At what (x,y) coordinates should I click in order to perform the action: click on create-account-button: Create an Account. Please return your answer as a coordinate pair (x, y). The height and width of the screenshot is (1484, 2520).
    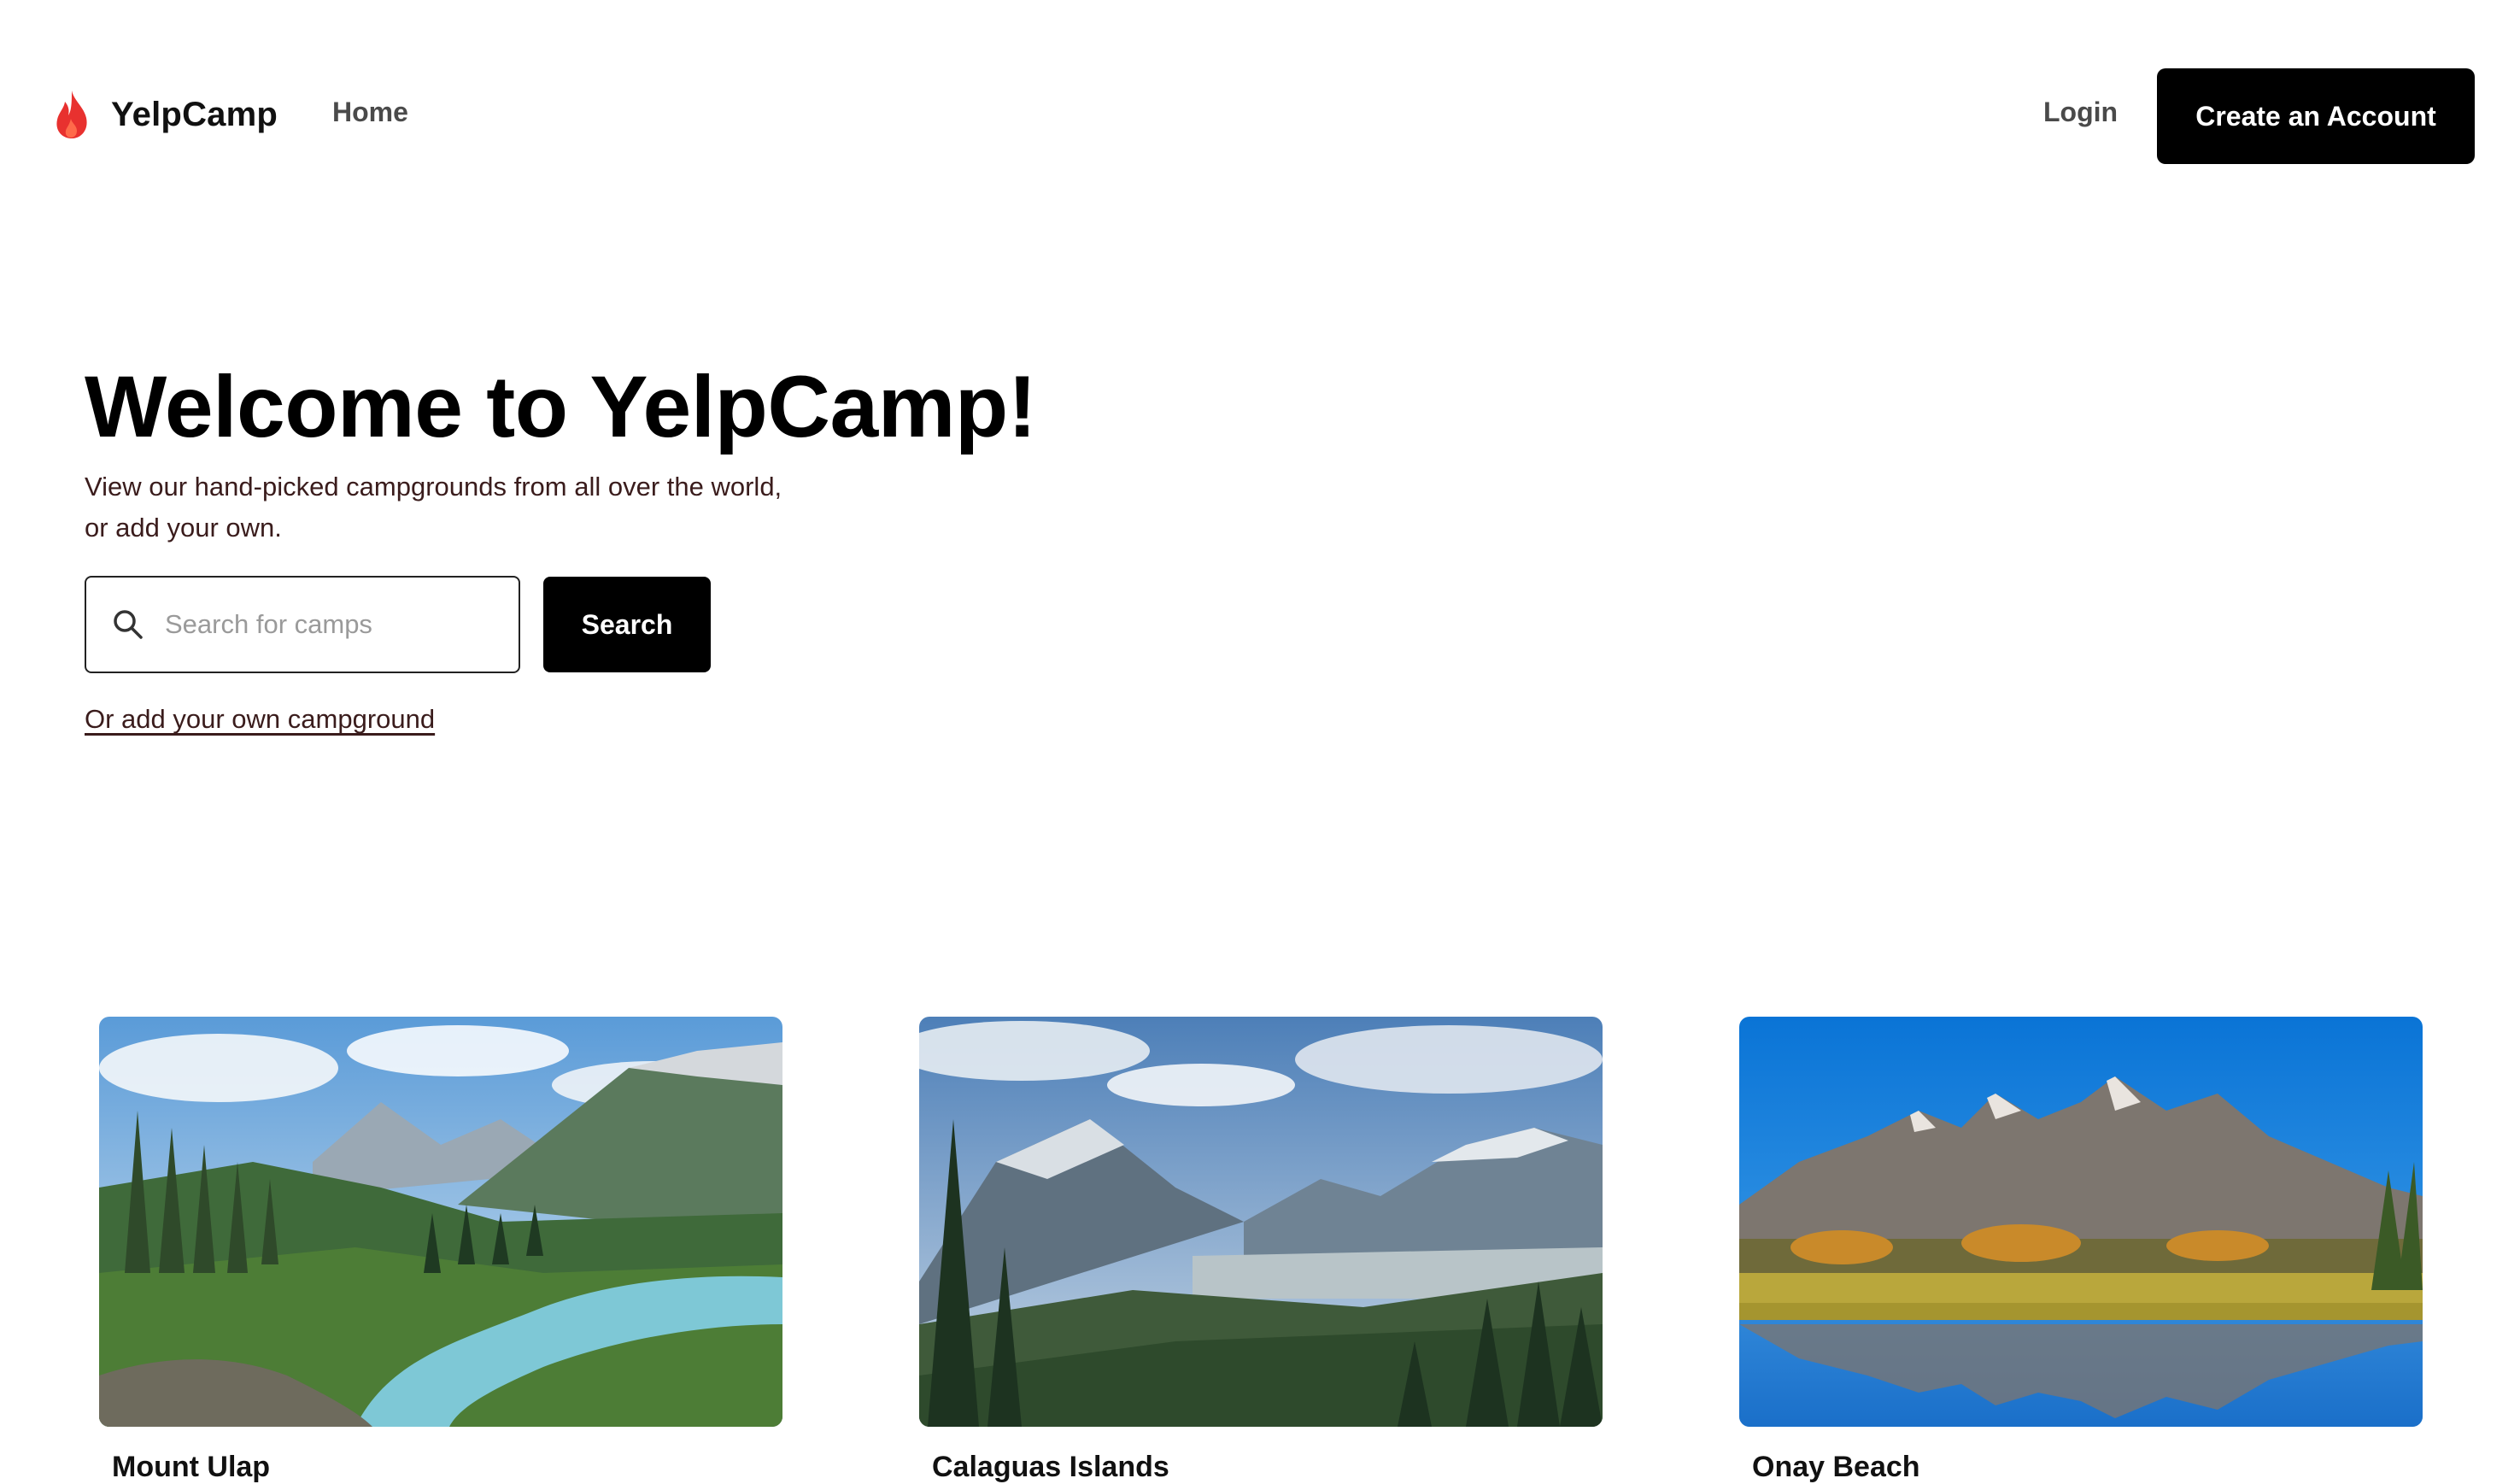
    Looking at the image, I should click on (2316, 116).